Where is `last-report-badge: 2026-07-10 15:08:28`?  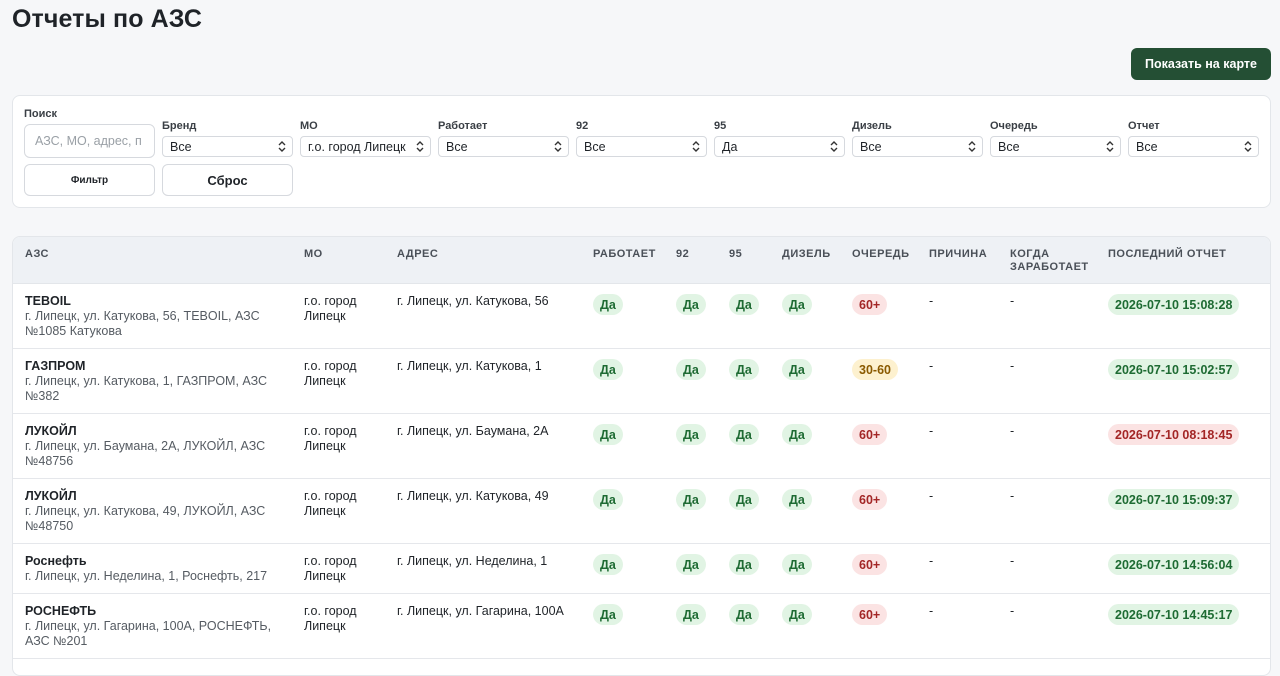
last-report-badge: 2026-07-10 15:08:28 is located at coordinates (1174, 304).